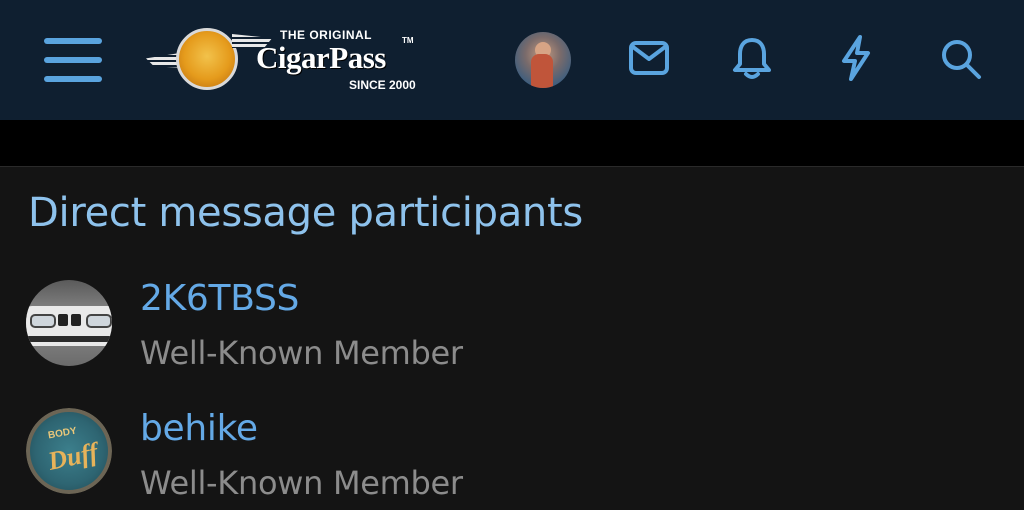 The height and width of the screenshot is (510, 1024). Describe the element at coordinates (649, 58) in the screenshot. I see `mail-icon` at that location.